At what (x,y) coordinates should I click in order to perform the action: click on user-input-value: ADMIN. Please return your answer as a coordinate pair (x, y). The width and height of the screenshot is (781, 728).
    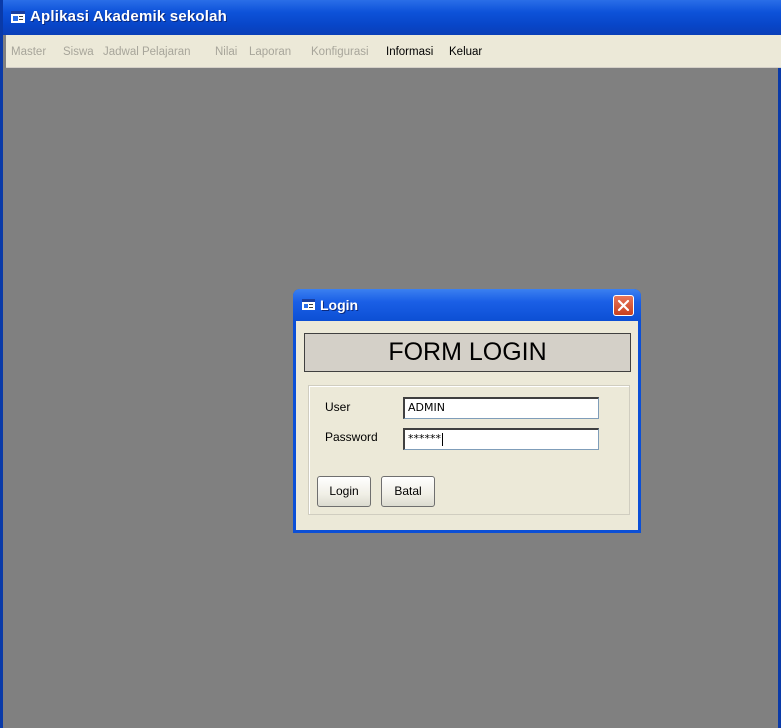
    Looking at the image, I should click on (426, 407).